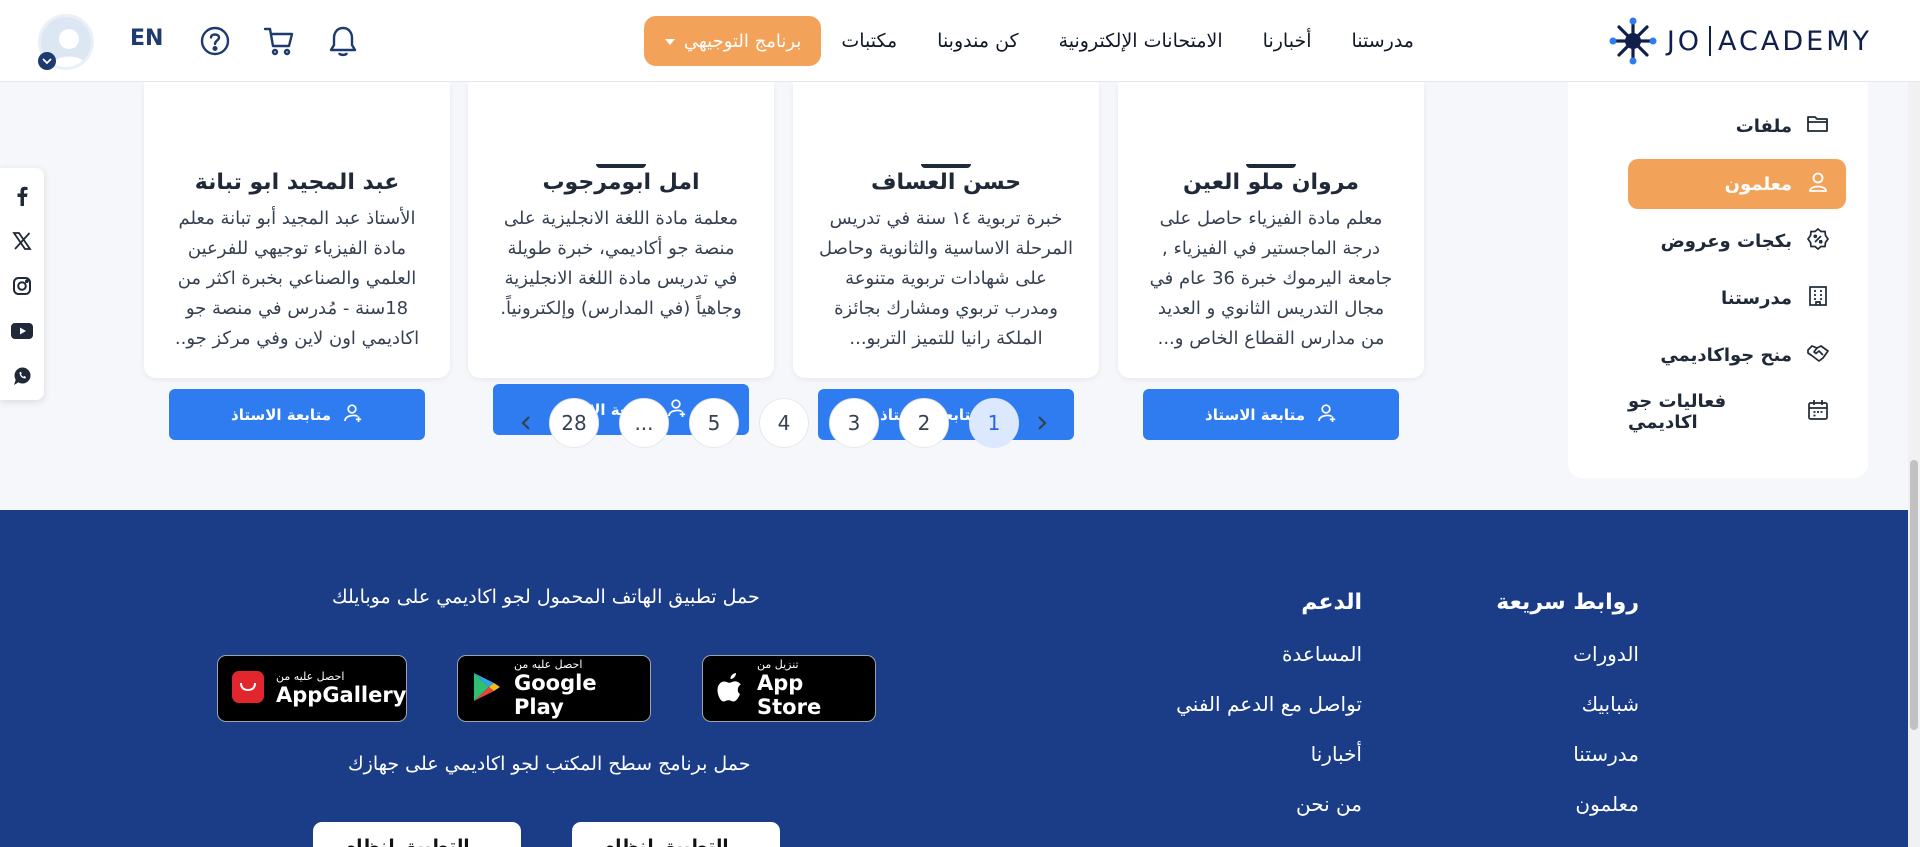  Describe the element at coordinates (714, 423) in the screenshot. I see `page-5: 5` at that location.